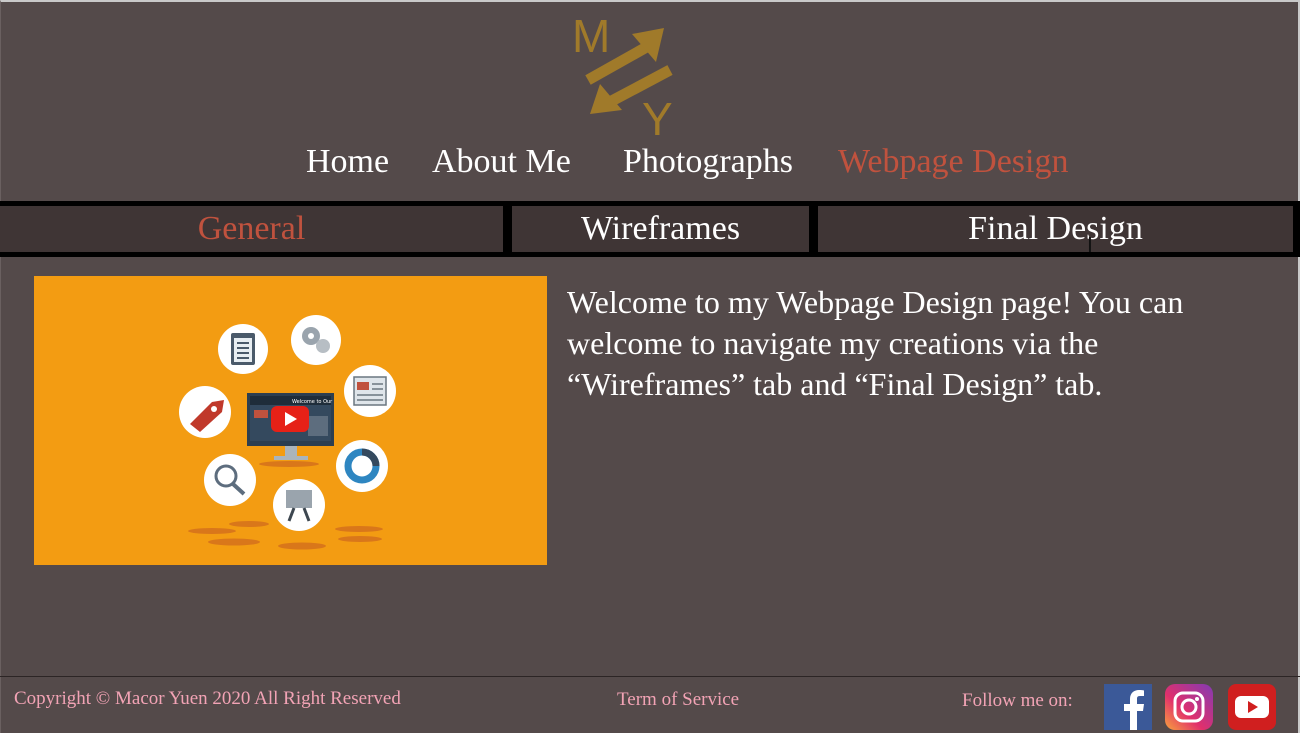  I want to click on youtube-icon, so click(1252, 707).